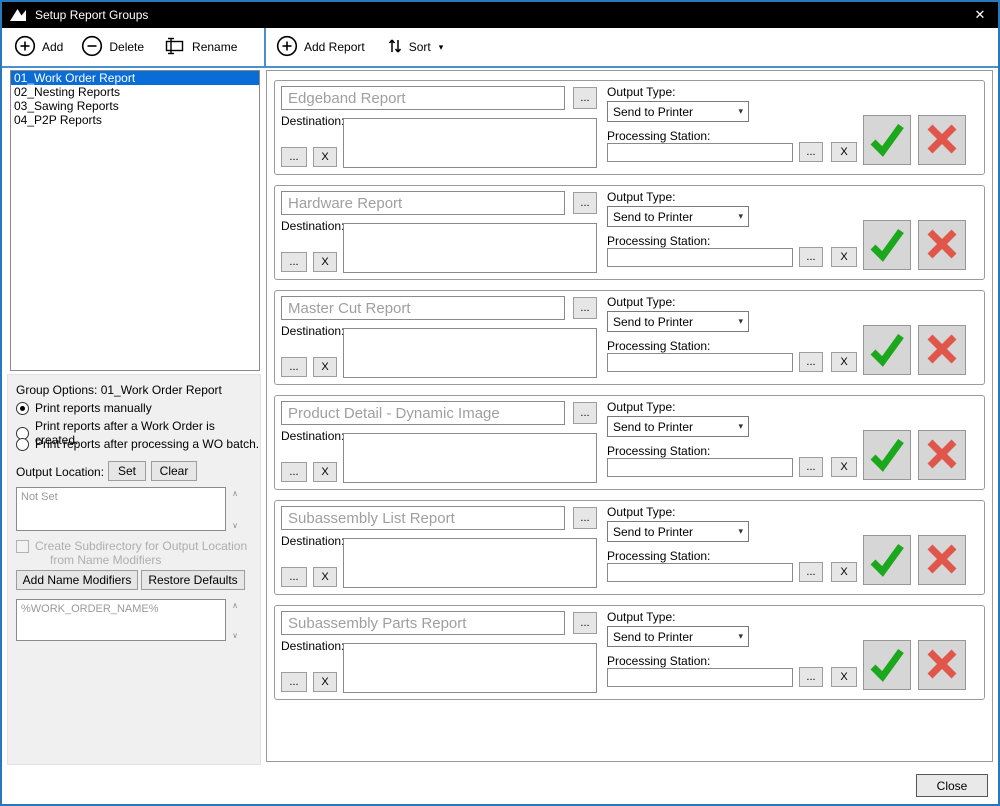 The height and width of the screenshot is (806, 1000). What do you see at coordinates (500, 48) in the screenshot?
I see `toolbar: Add Delete Rename Add Report Sort ▾` at bounding box center [500, 48].